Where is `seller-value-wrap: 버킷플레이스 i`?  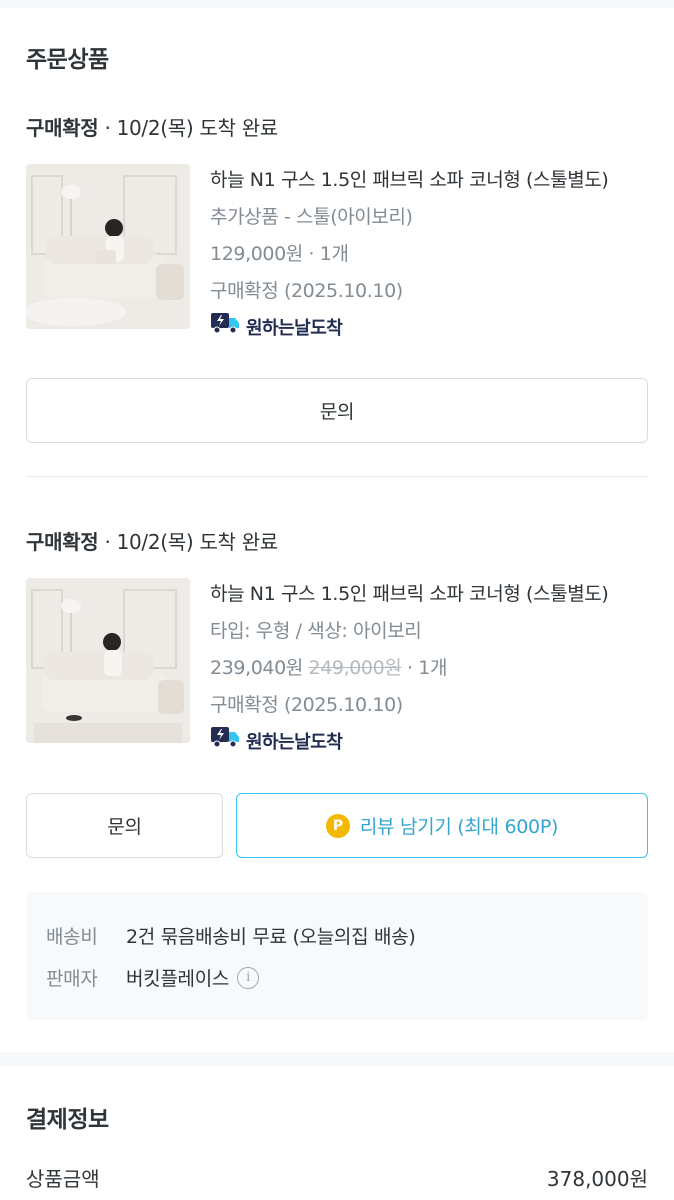 seller-value-wrap: 버킷플레이스 i is located at coordinates (193, 977).